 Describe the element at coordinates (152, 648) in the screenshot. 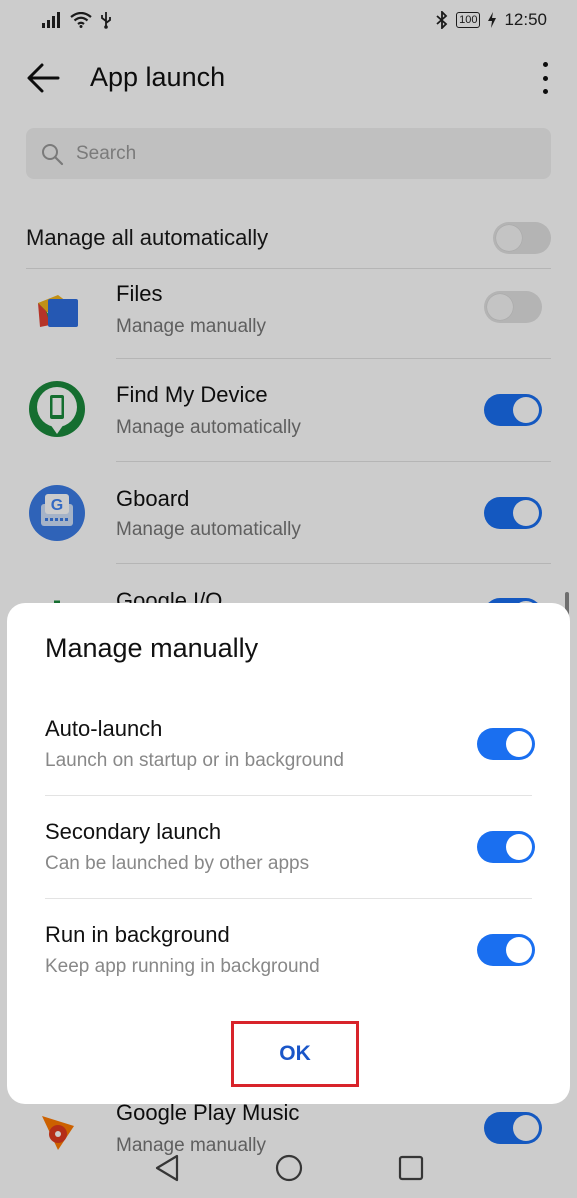

I see `dialog-title: Manage manually` at that location.